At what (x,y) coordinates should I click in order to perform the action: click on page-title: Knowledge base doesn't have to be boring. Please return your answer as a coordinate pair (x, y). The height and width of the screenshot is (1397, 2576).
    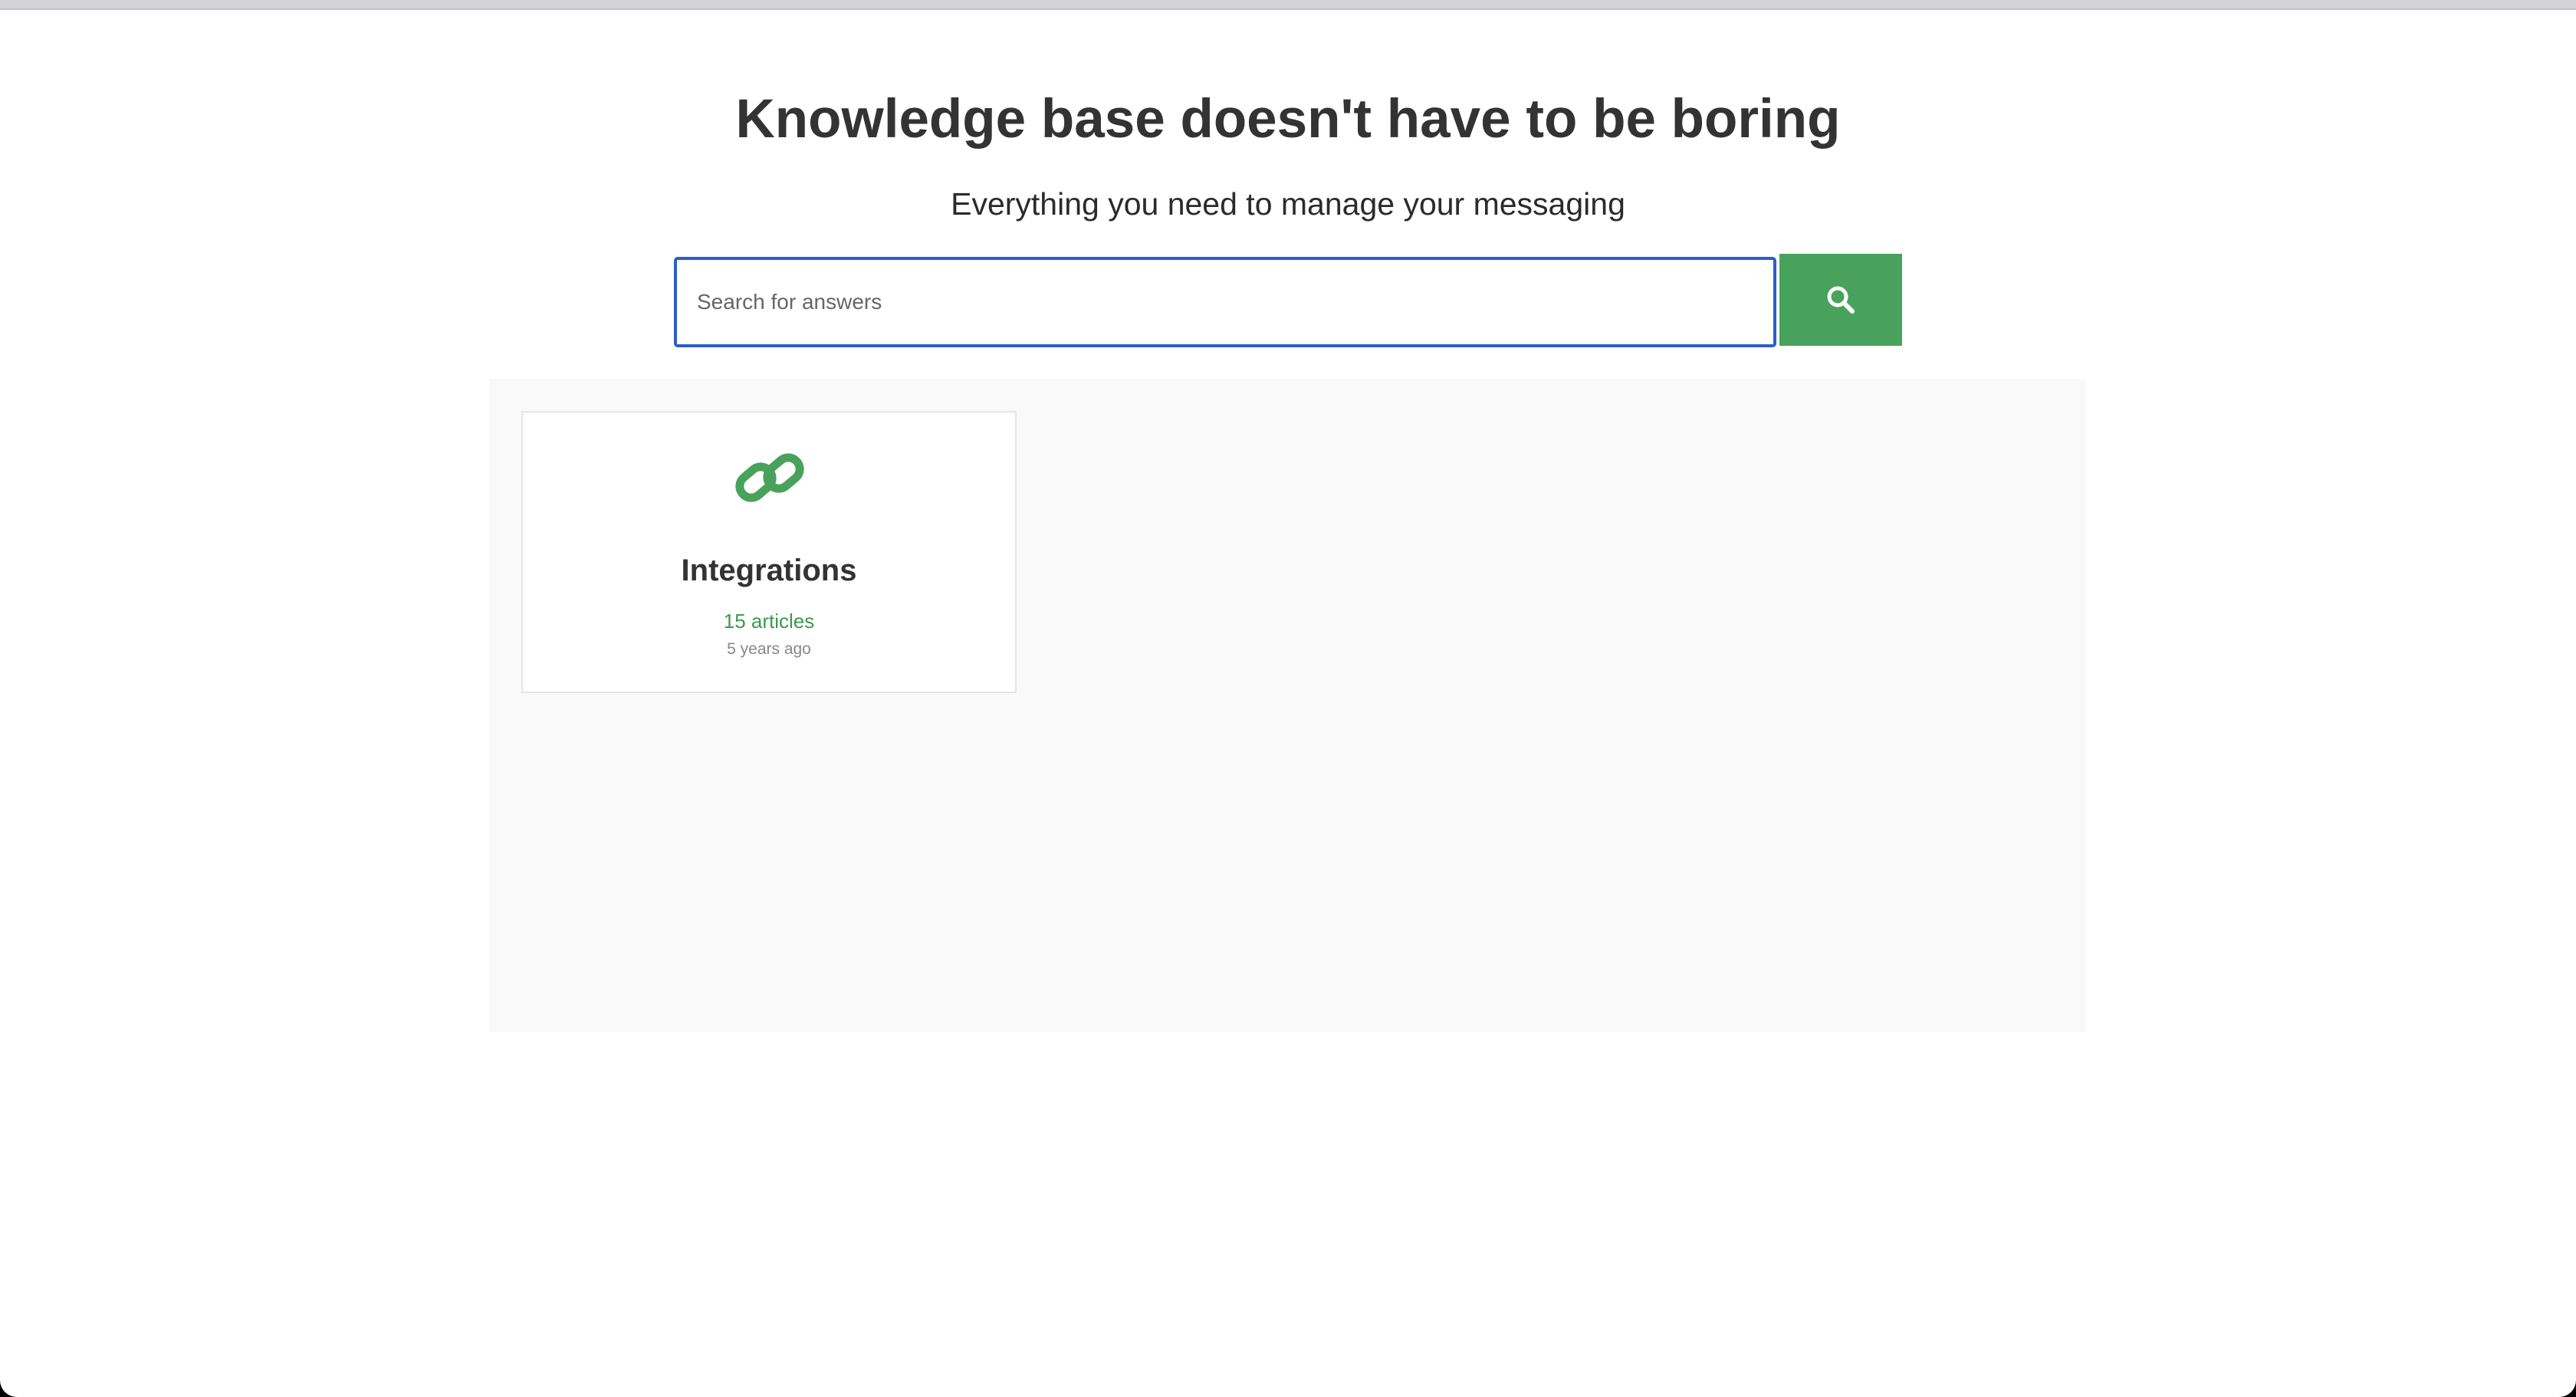
    Looking at the image, I should click on (1288, 119).